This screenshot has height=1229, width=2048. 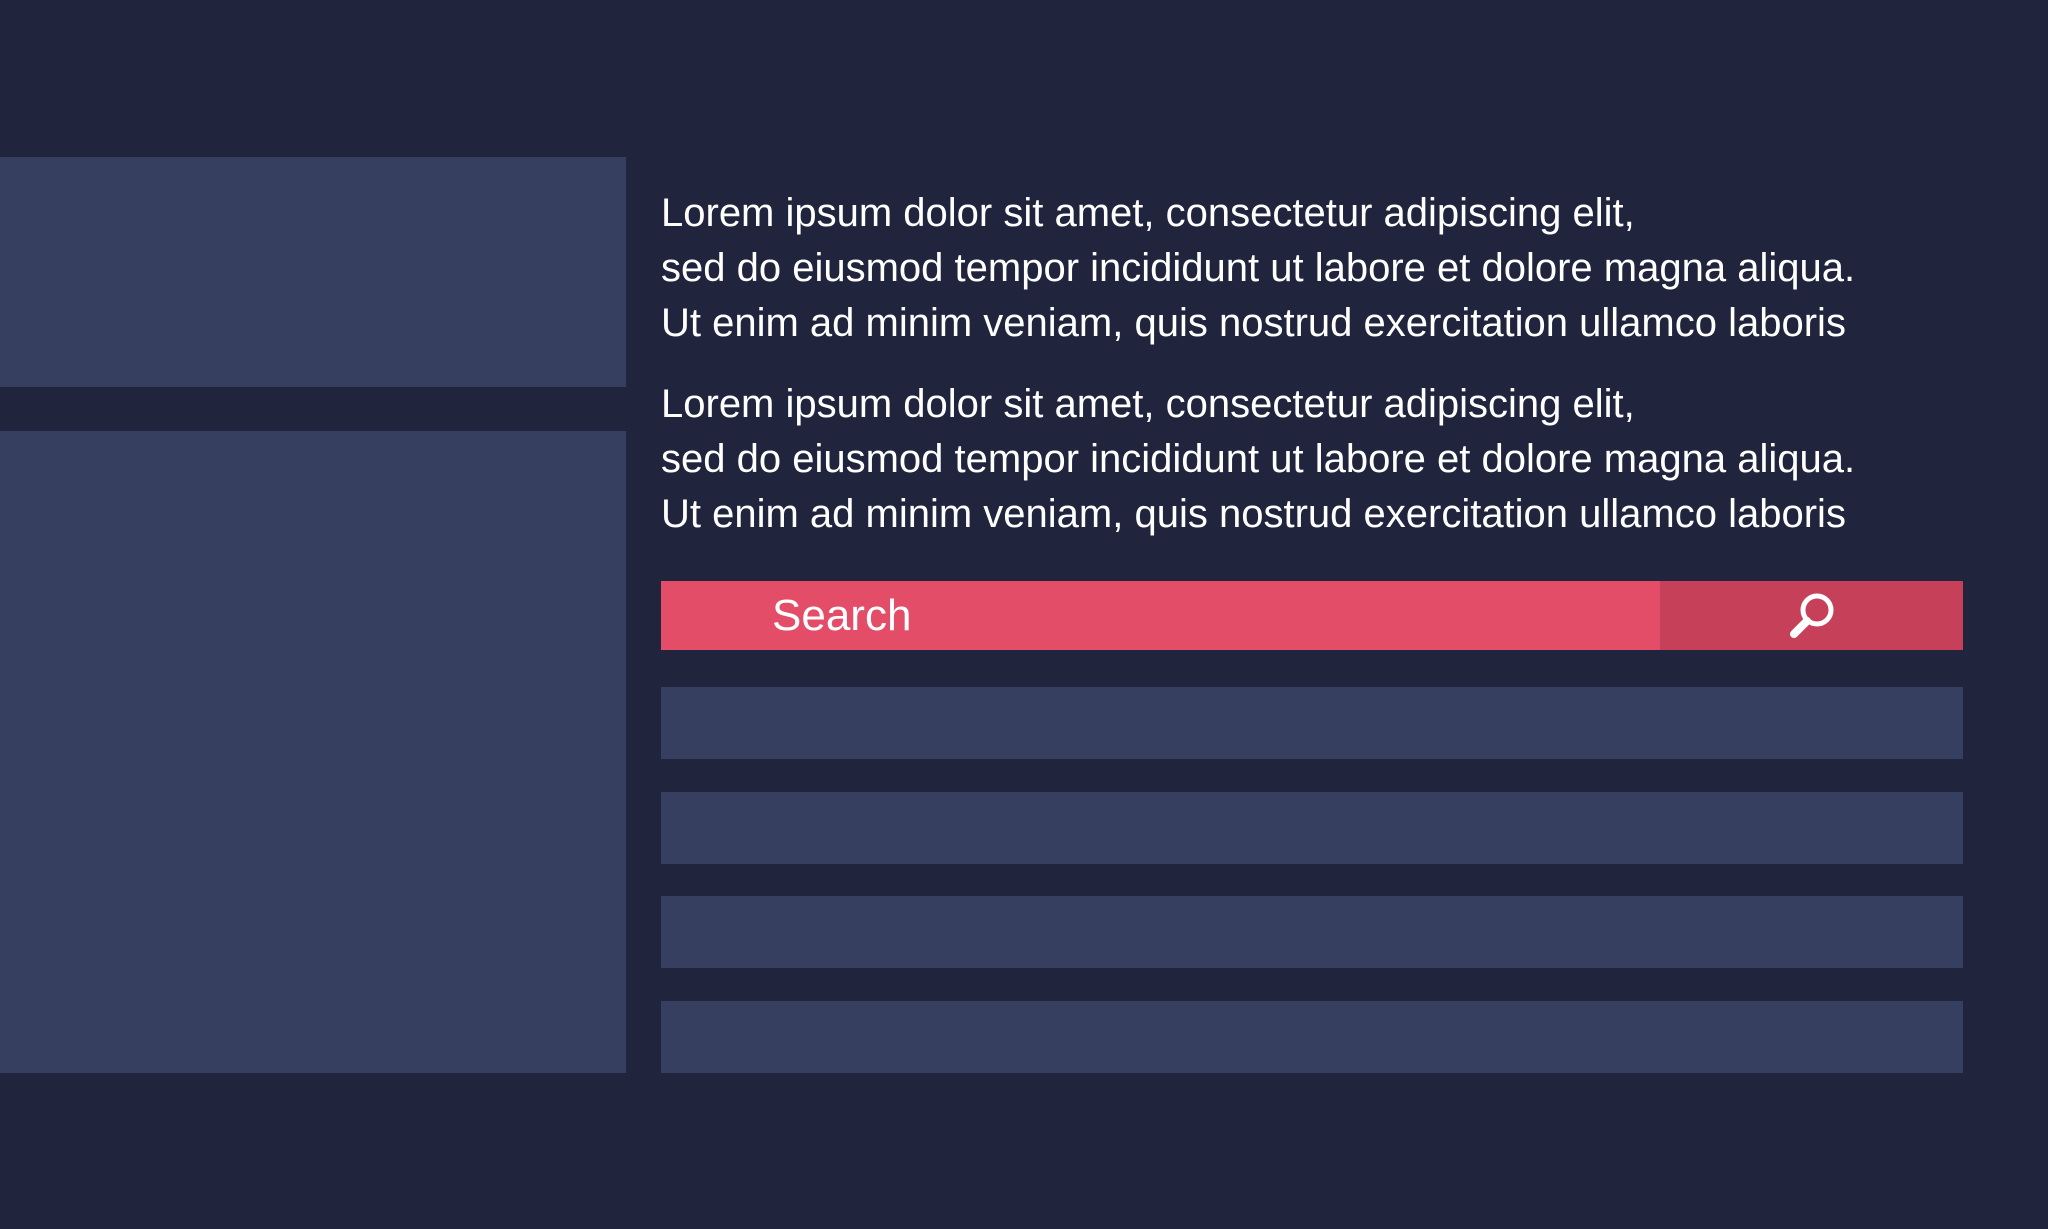 I want to click on sidebar-panel-top, so click(x=313, y=272).